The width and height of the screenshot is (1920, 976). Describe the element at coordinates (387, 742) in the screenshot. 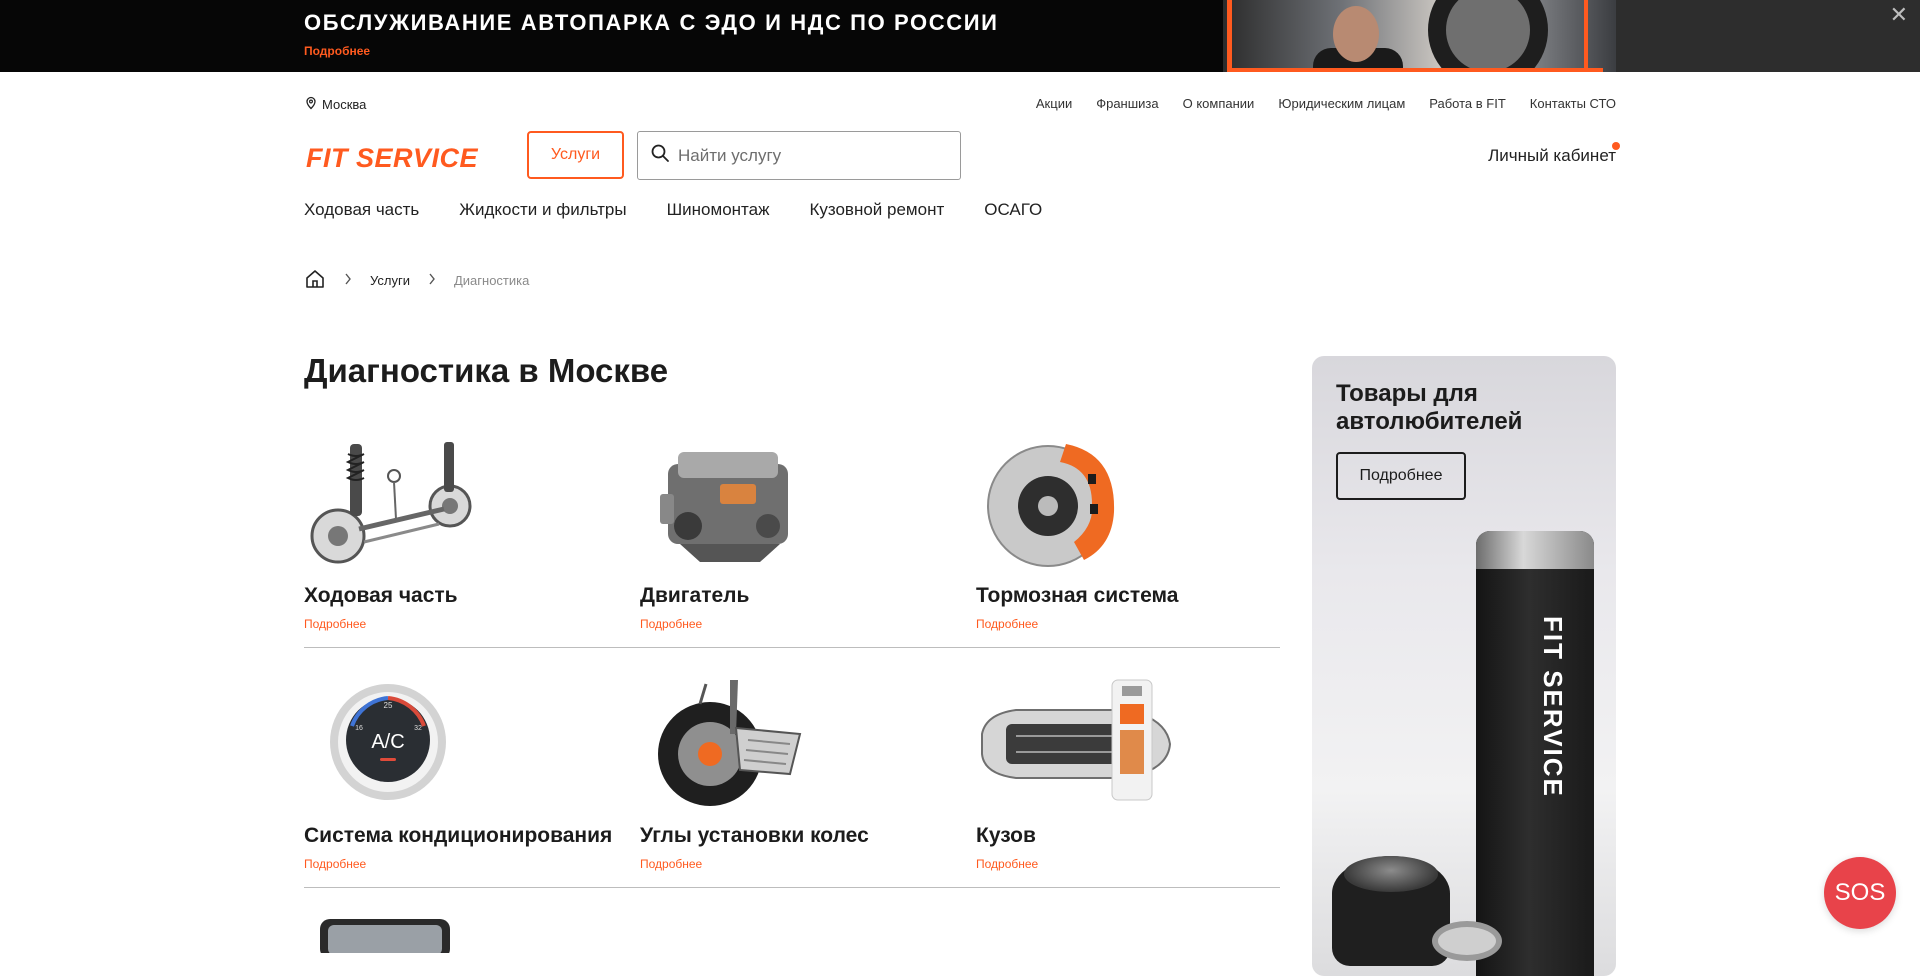

I see `ac-label: A/C` at that location.